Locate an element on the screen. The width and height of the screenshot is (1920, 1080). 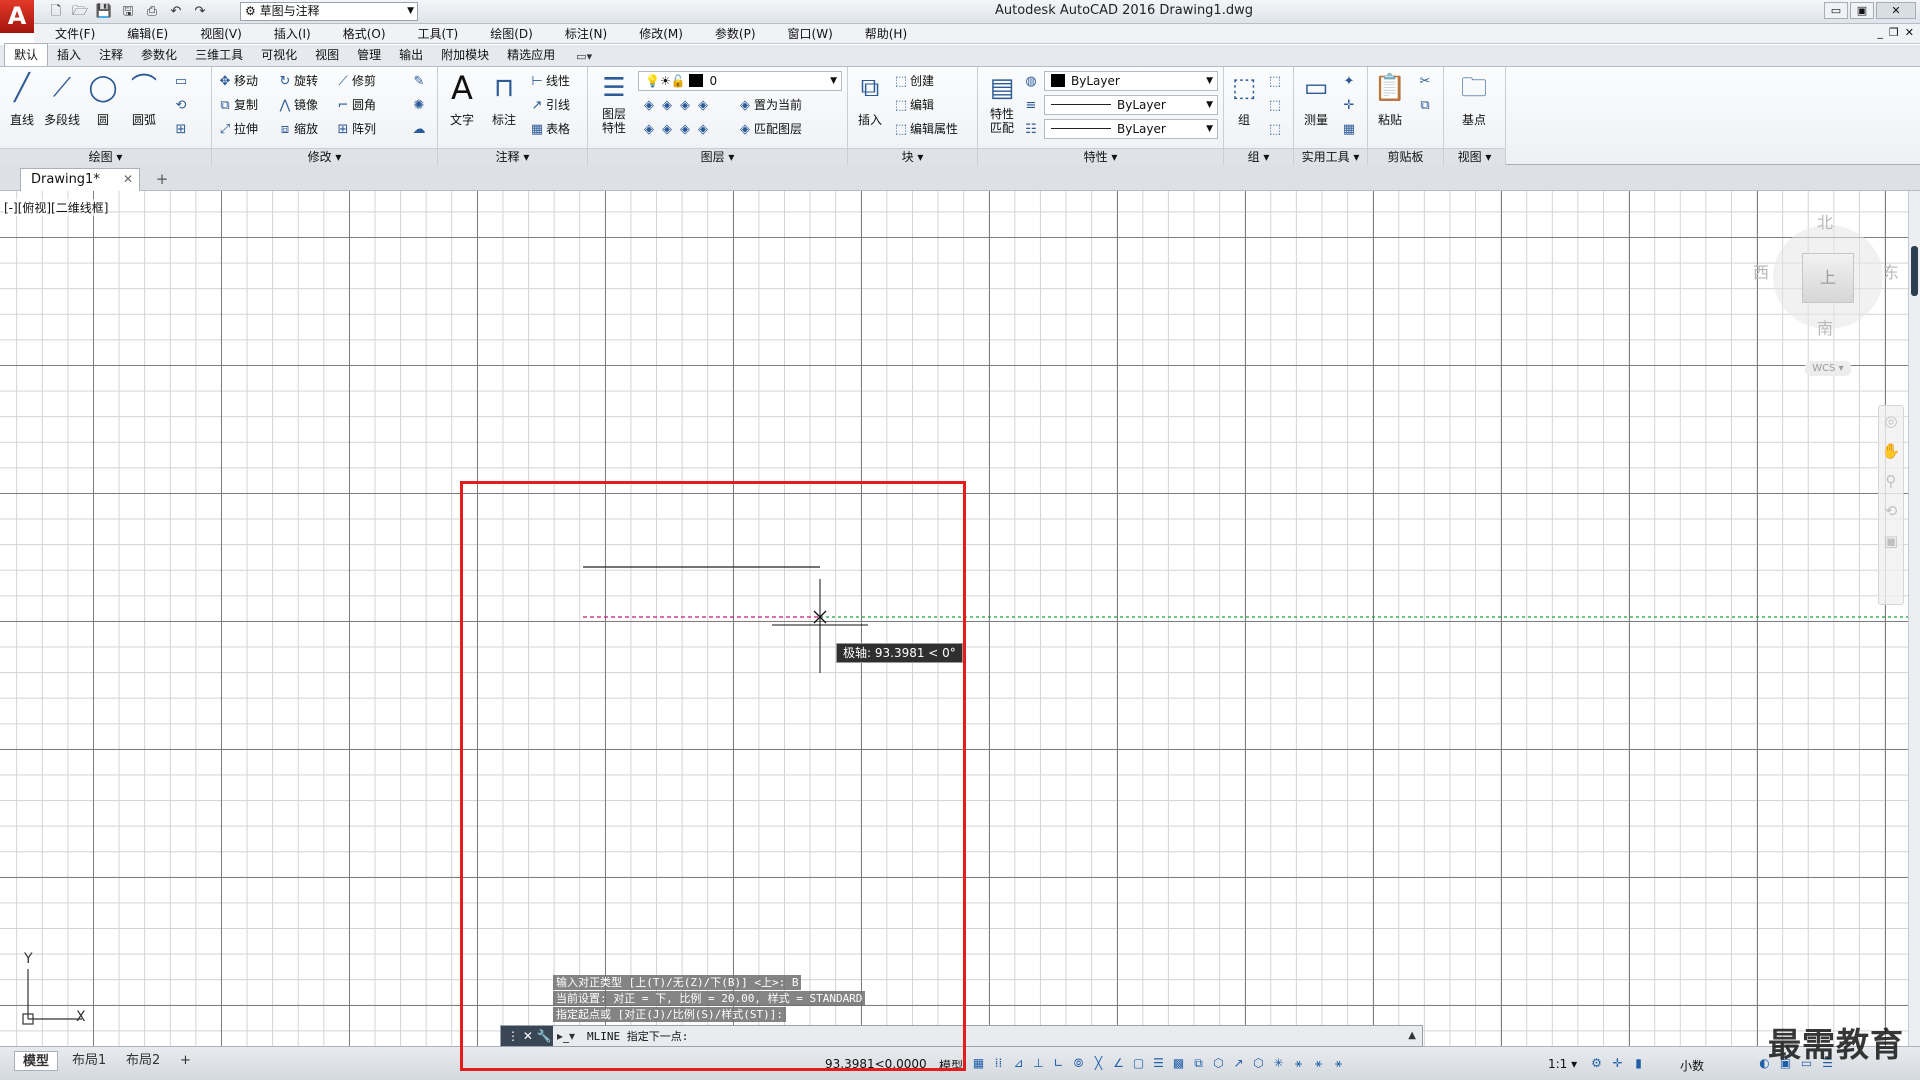
base-view-button: 🗀 基点 is located at coordinates (1474, 99).